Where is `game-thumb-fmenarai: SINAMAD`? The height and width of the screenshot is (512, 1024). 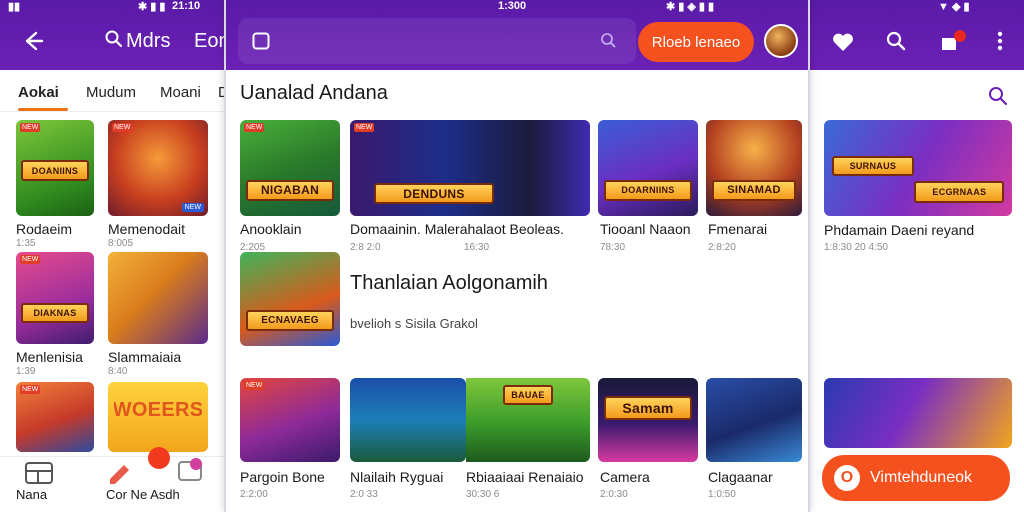
game-thumb-fmenarai: SINAMAD is located at coordinates (754, 168).